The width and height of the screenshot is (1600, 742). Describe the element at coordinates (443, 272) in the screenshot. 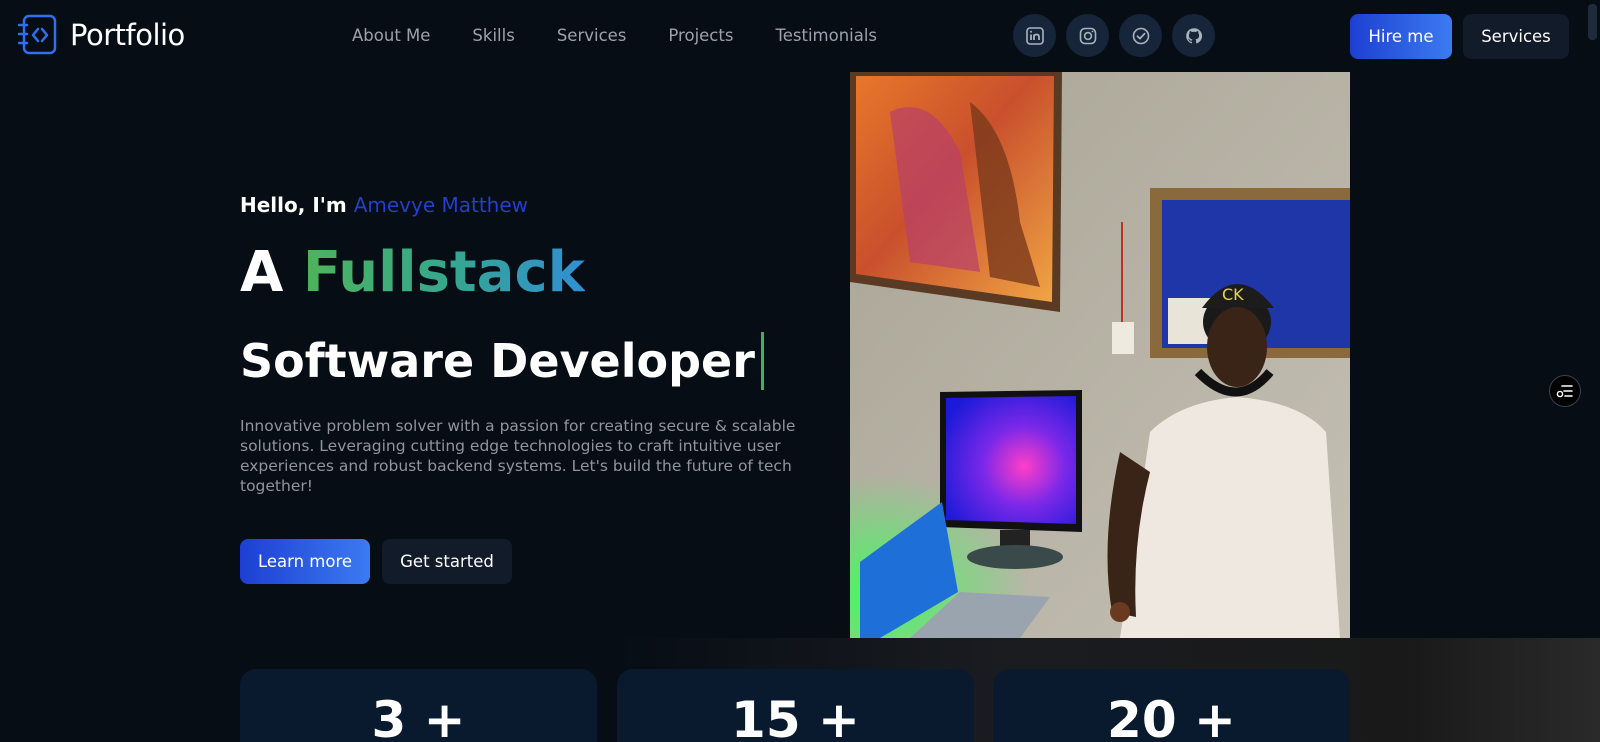

I see `headline-highlight: Fullstack` at that location.